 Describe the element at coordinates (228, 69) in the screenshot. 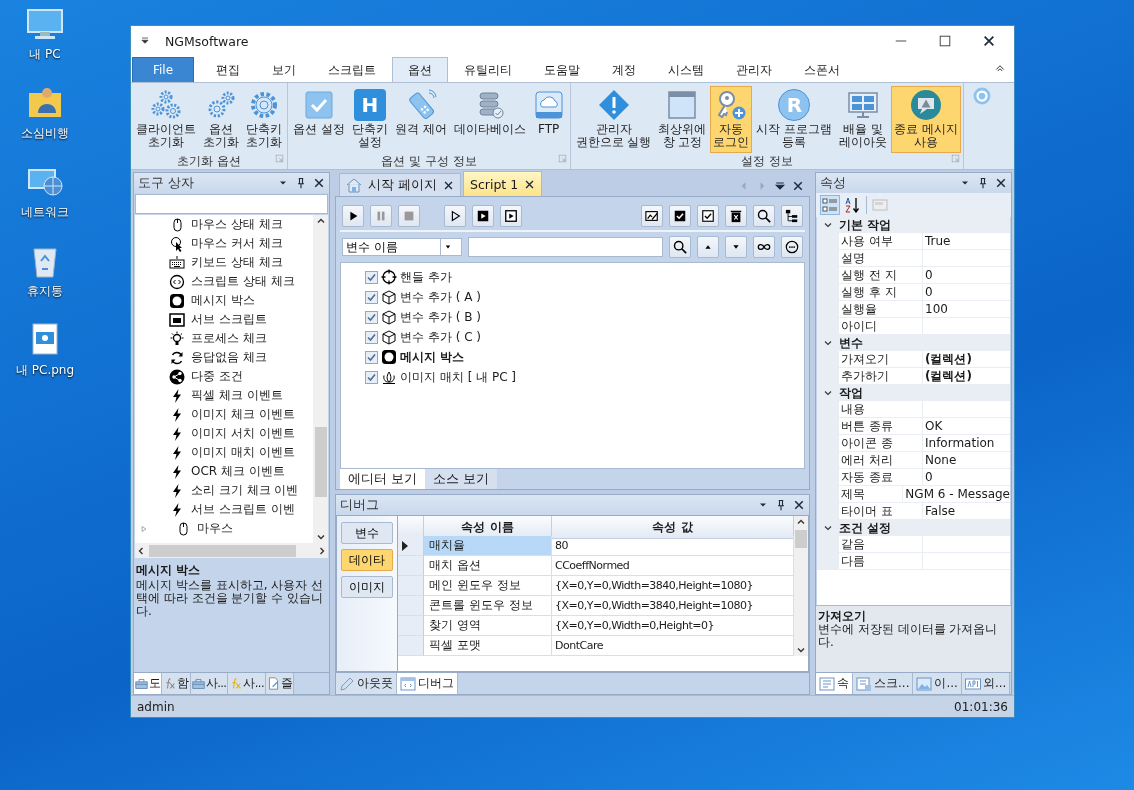

I see `ribbon-tab: 편집` at that location.